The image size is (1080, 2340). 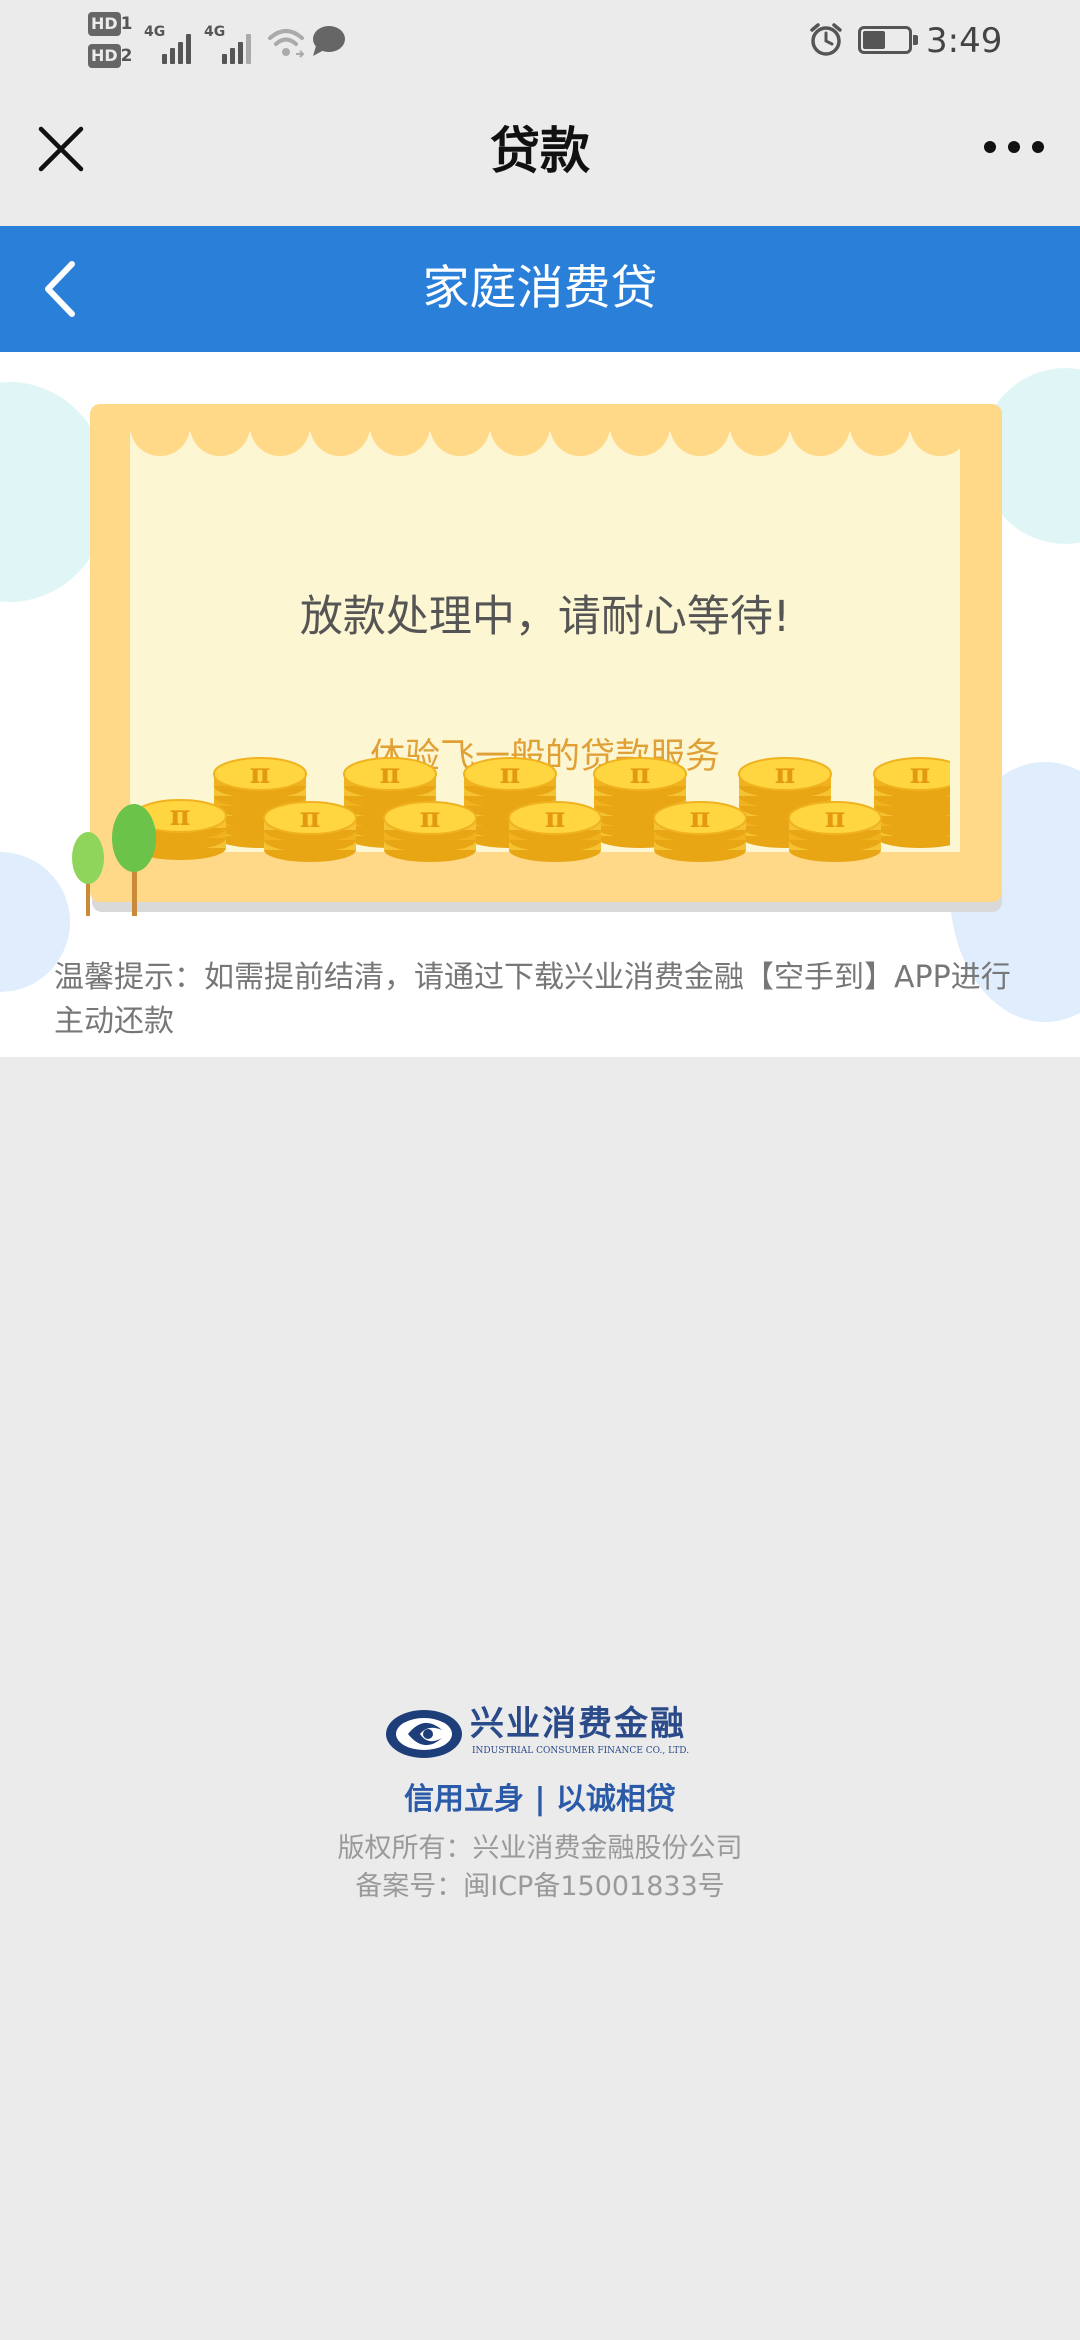 What do you see at coordinates (888, 40) in the screenshot?
I see `battery-icon` at bounding box center [888, 40].